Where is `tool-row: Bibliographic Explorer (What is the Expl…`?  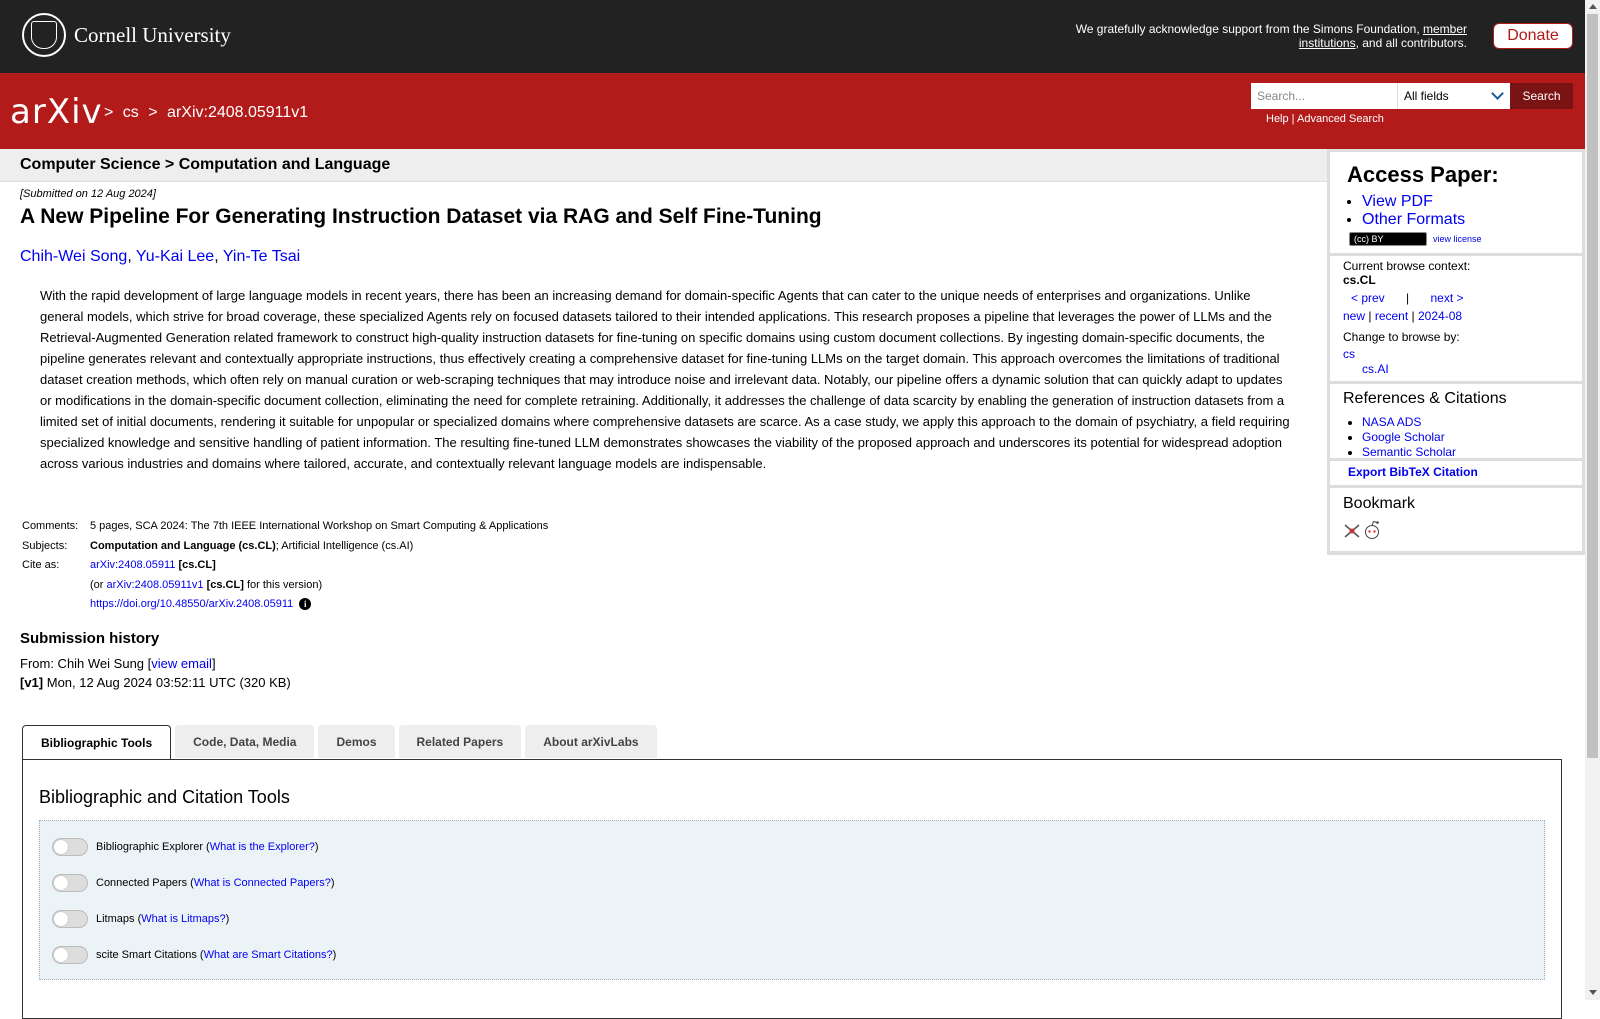
tool-row: Bibliographic Explorer (What is the Expl… is located at coordinates (185, 847).